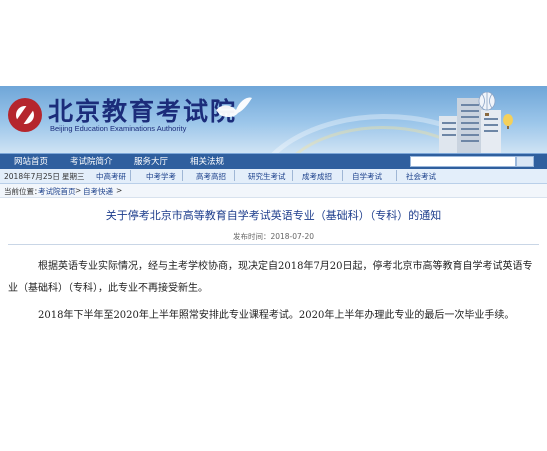  I want to click on hot-air-balloon-small-icon, so click(508, 121).